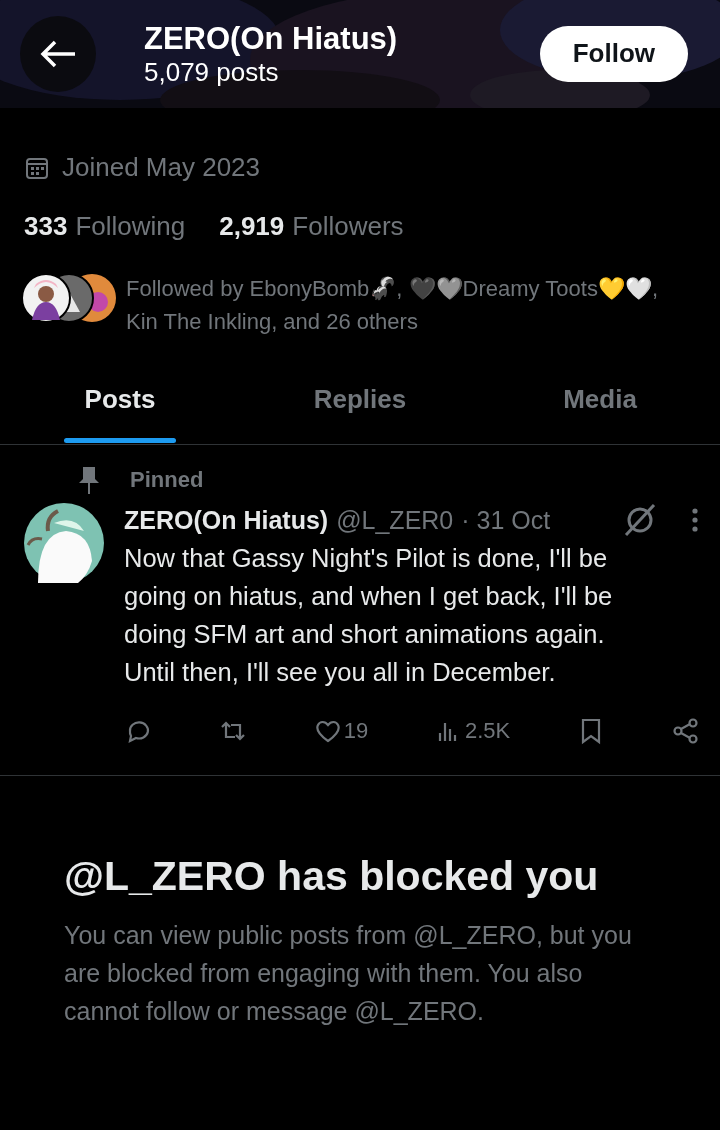 The width and height of the screenshot is (720, 1130). What do you see at coordinates (600, 404) in the screenshot?
I see `profile-tab: Media` at bounding box center [600, 404].